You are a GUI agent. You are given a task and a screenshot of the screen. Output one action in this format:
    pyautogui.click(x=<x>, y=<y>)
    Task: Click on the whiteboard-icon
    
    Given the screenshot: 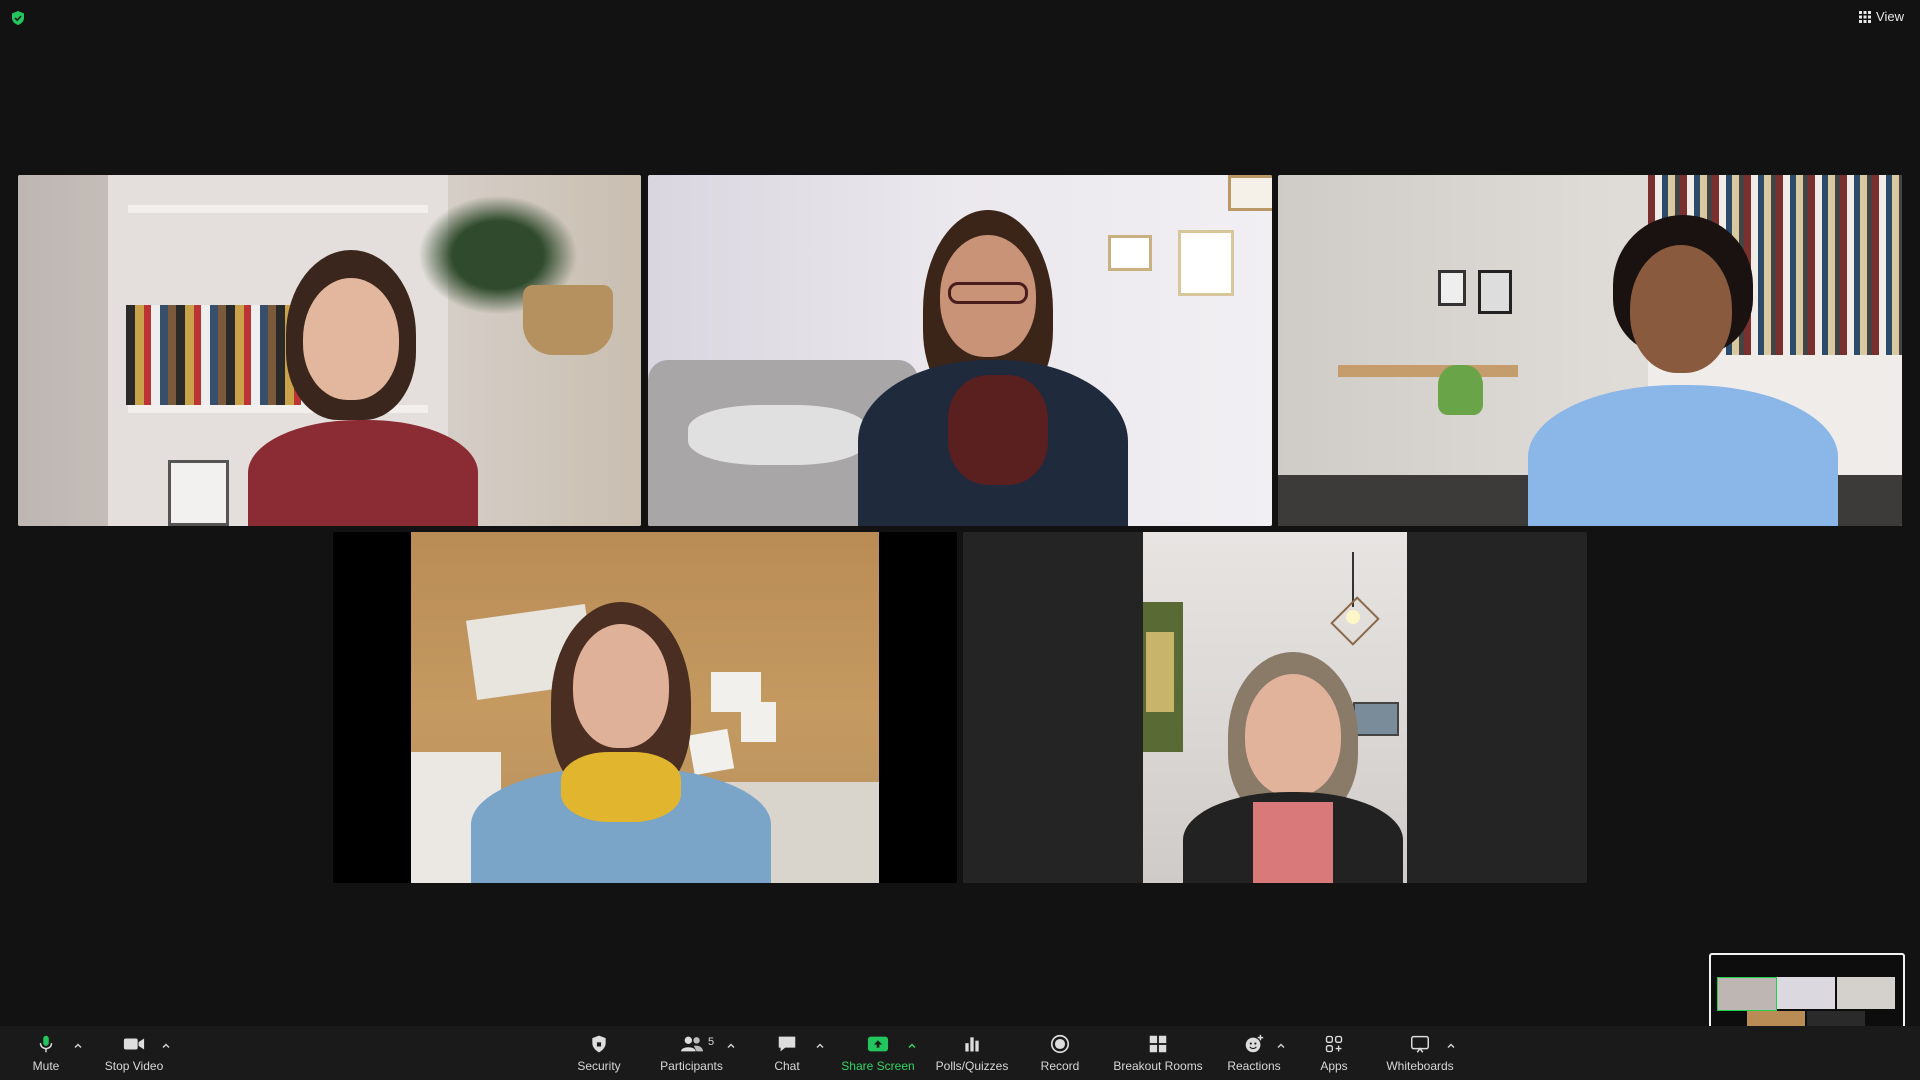 What is the action you would take?
    pyautogui.click(x=1420, y=1044)
    